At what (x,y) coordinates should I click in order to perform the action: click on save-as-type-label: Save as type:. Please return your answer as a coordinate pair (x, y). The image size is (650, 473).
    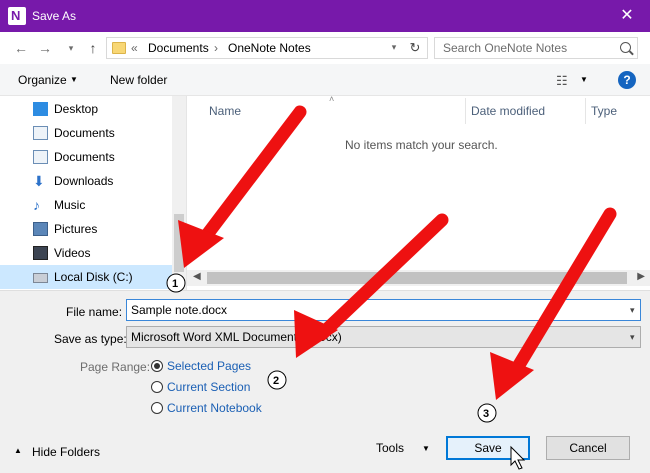
    Looking at the image, I should click on (90, 339).